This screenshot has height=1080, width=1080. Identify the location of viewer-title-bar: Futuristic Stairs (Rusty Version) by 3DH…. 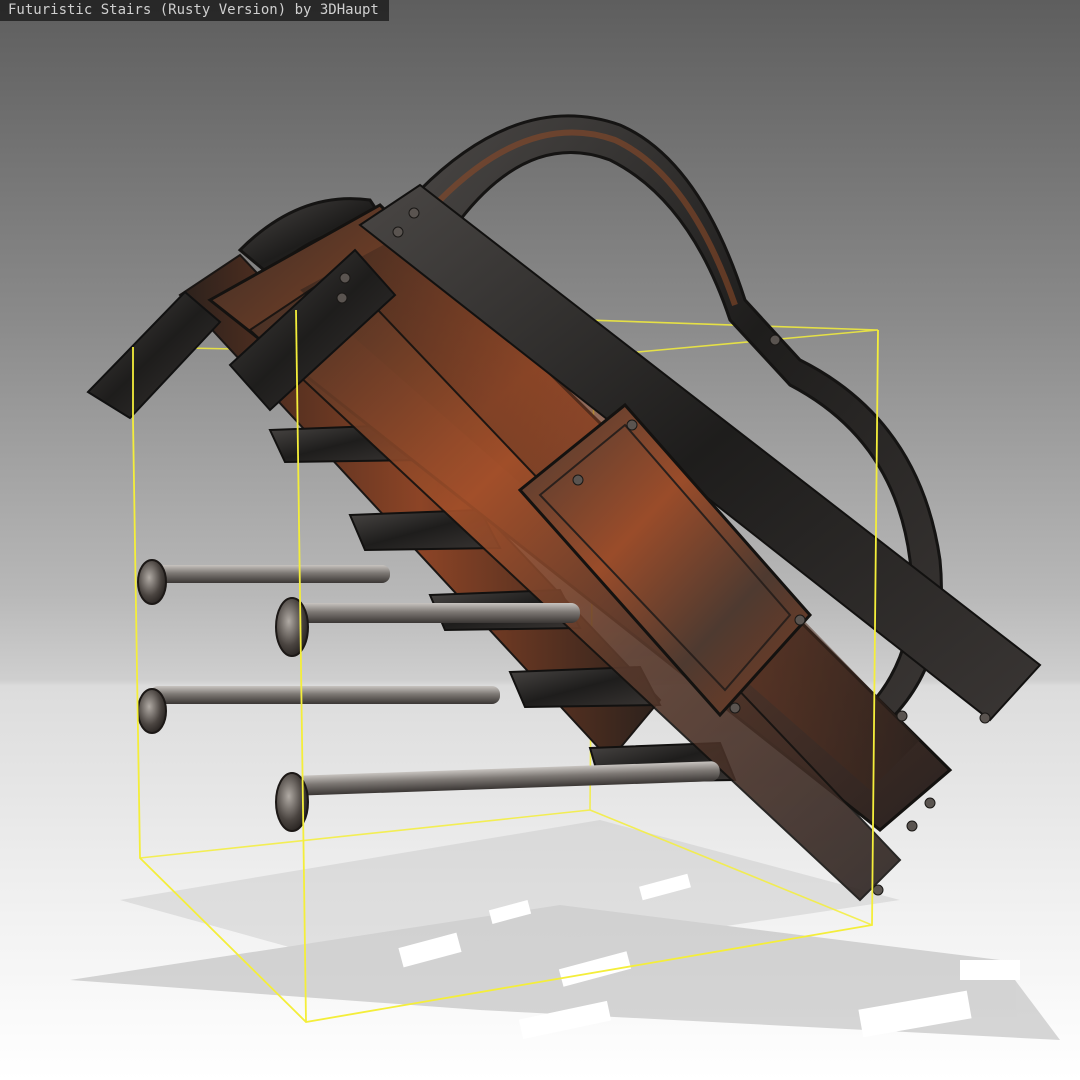
(194, 10).